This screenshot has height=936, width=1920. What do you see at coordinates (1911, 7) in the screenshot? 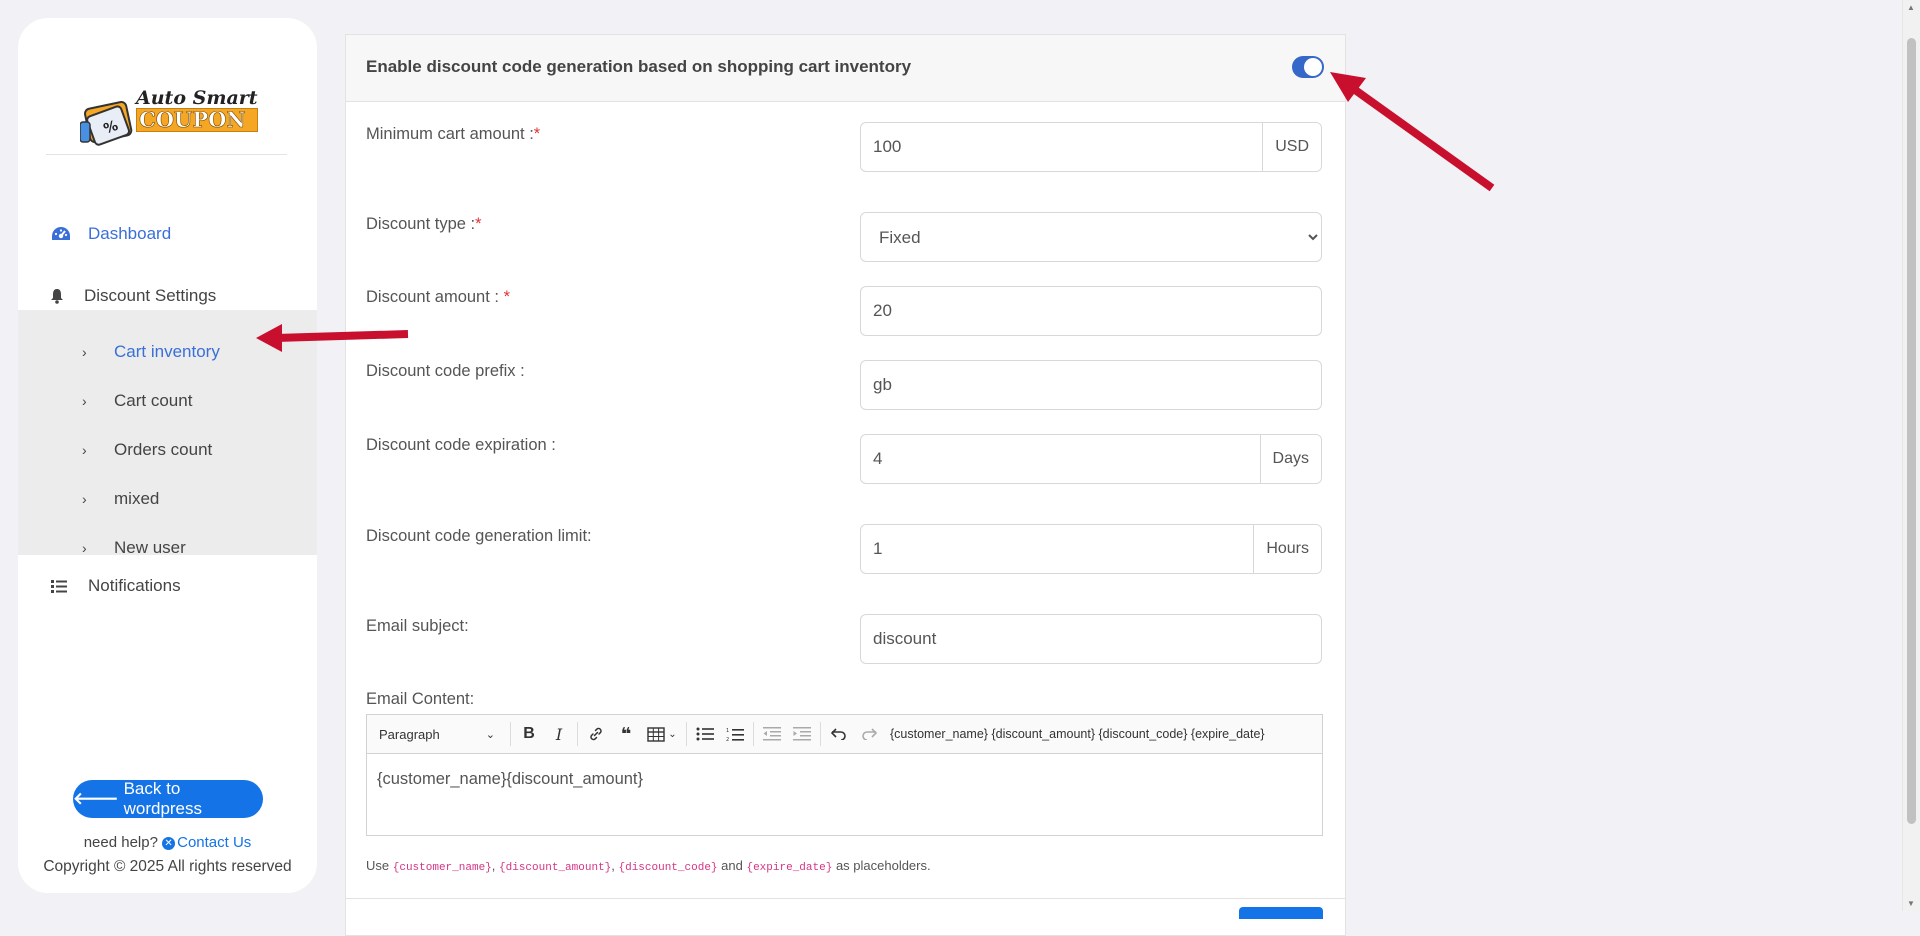
I see `scroll-up-icon: ▲` at bounding box center [1911, 7].